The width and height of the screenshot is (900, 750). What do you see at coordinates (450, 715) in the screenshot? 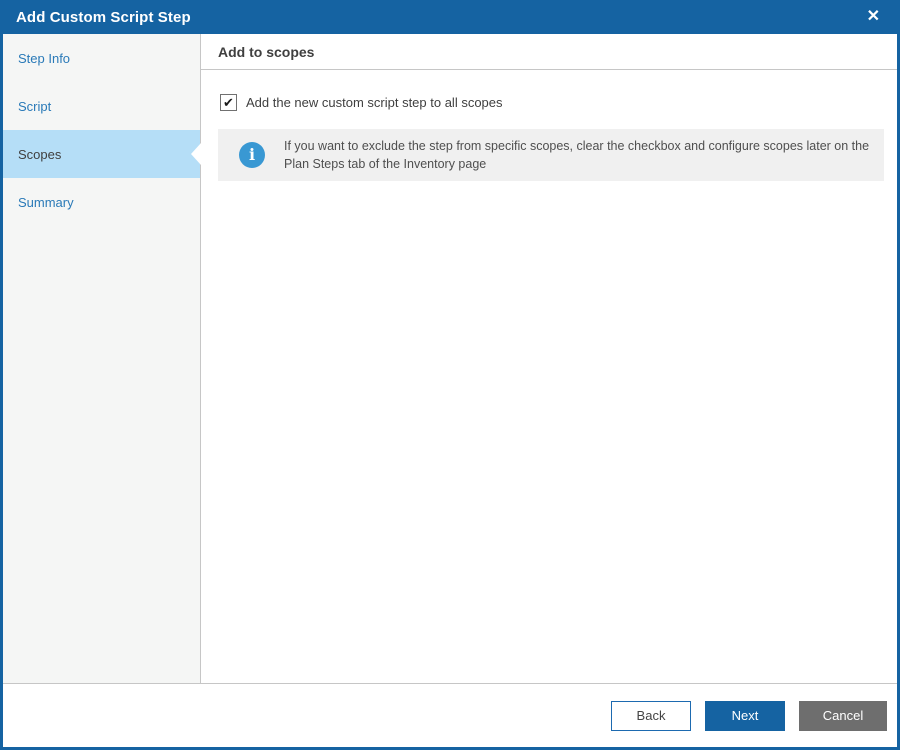
I see `dialog-footer: Back Next Cancel` at bounding box center [450, 715].